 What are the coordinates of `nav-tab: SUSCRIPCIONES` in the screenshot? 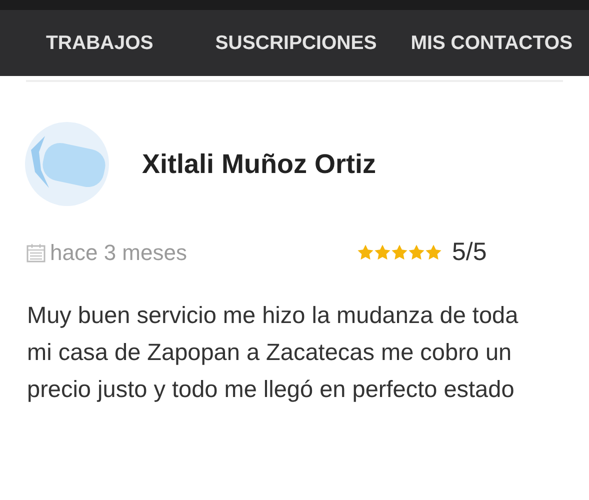 It's located at (296, 43).